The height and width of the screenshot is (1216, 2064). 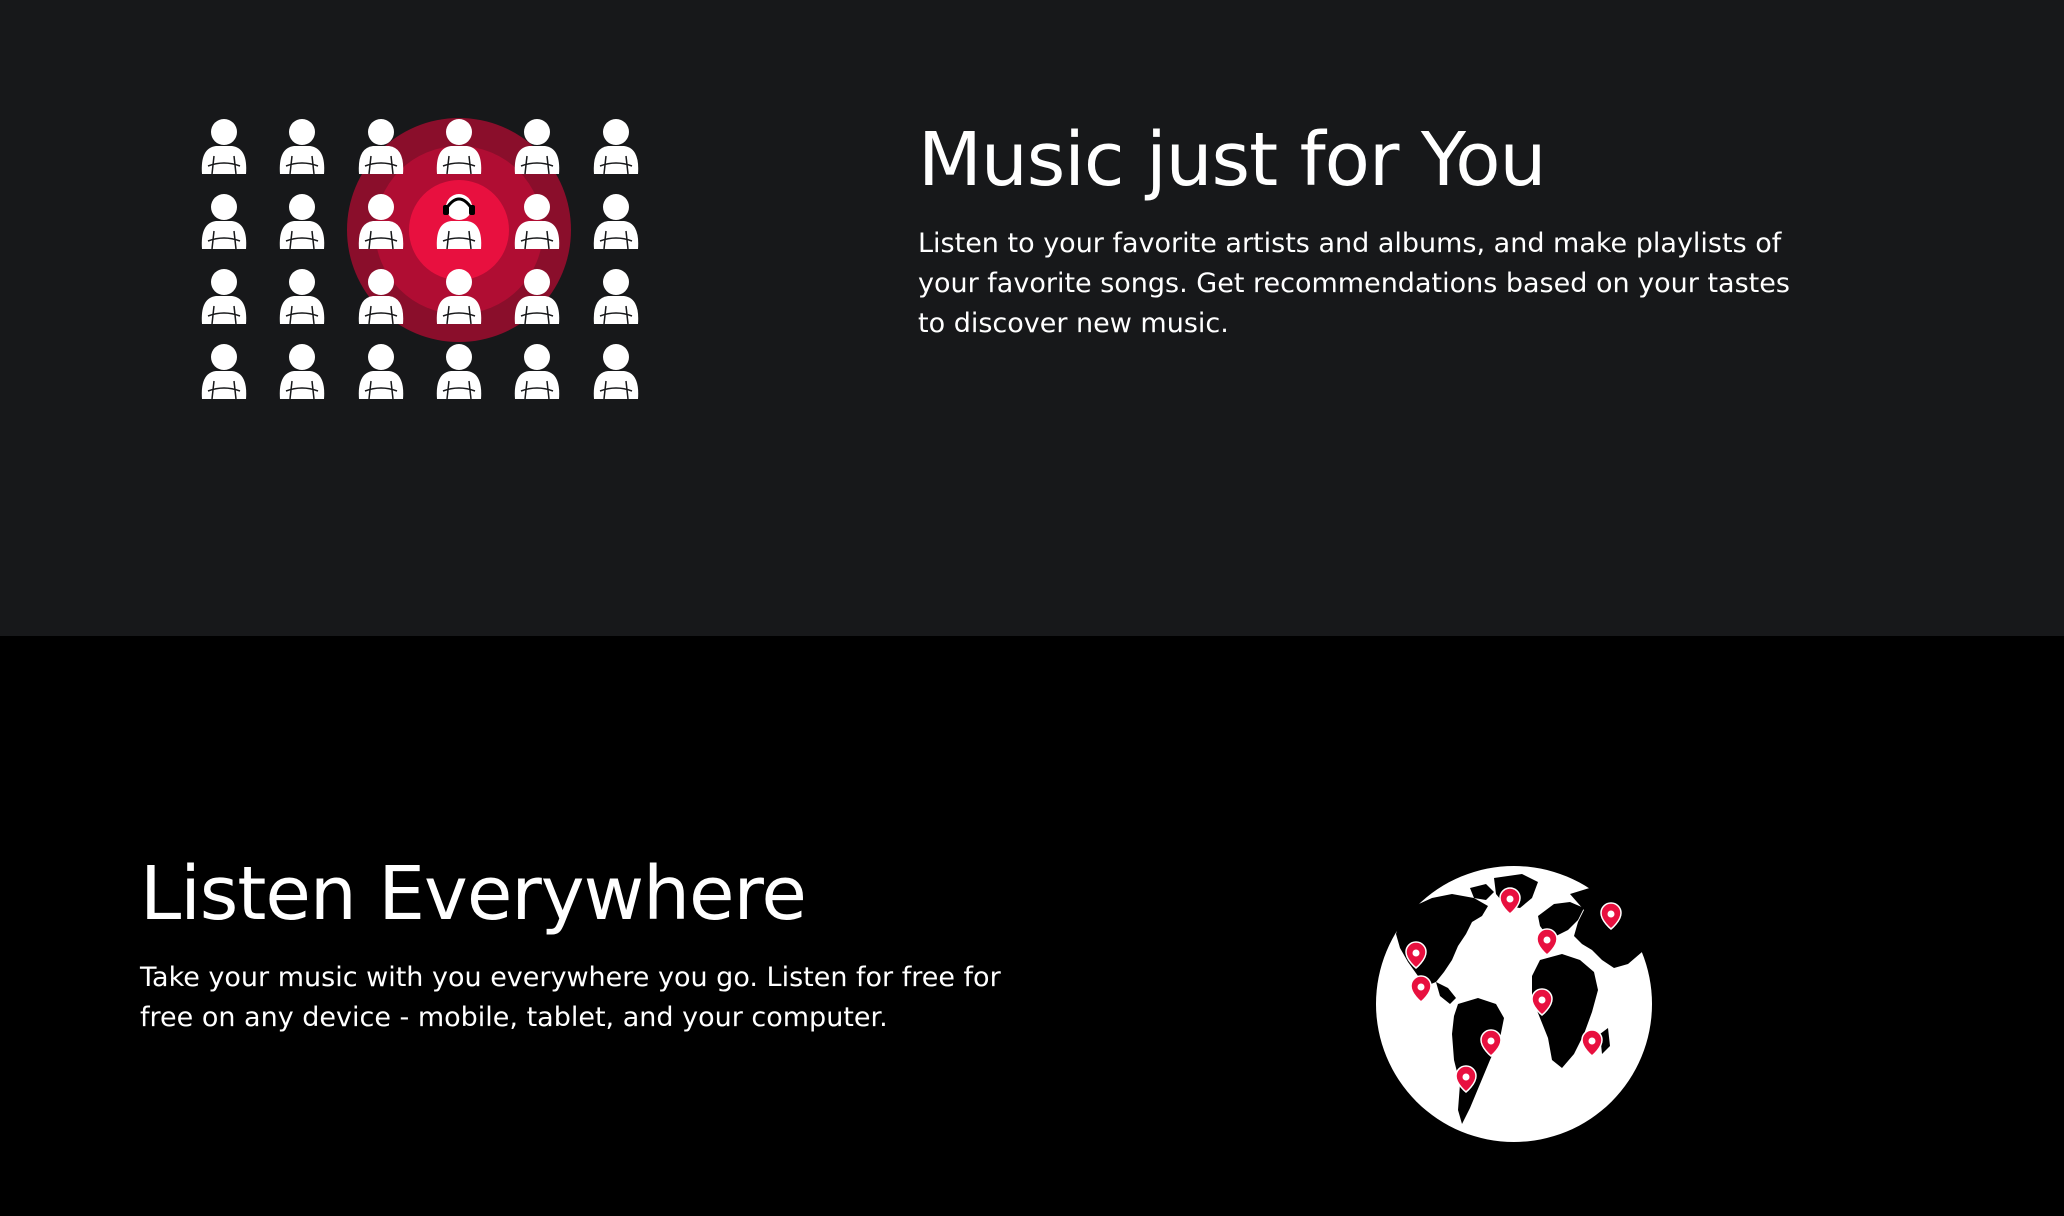 I want to click on globe-icon, so click(x=1514, y=1004).